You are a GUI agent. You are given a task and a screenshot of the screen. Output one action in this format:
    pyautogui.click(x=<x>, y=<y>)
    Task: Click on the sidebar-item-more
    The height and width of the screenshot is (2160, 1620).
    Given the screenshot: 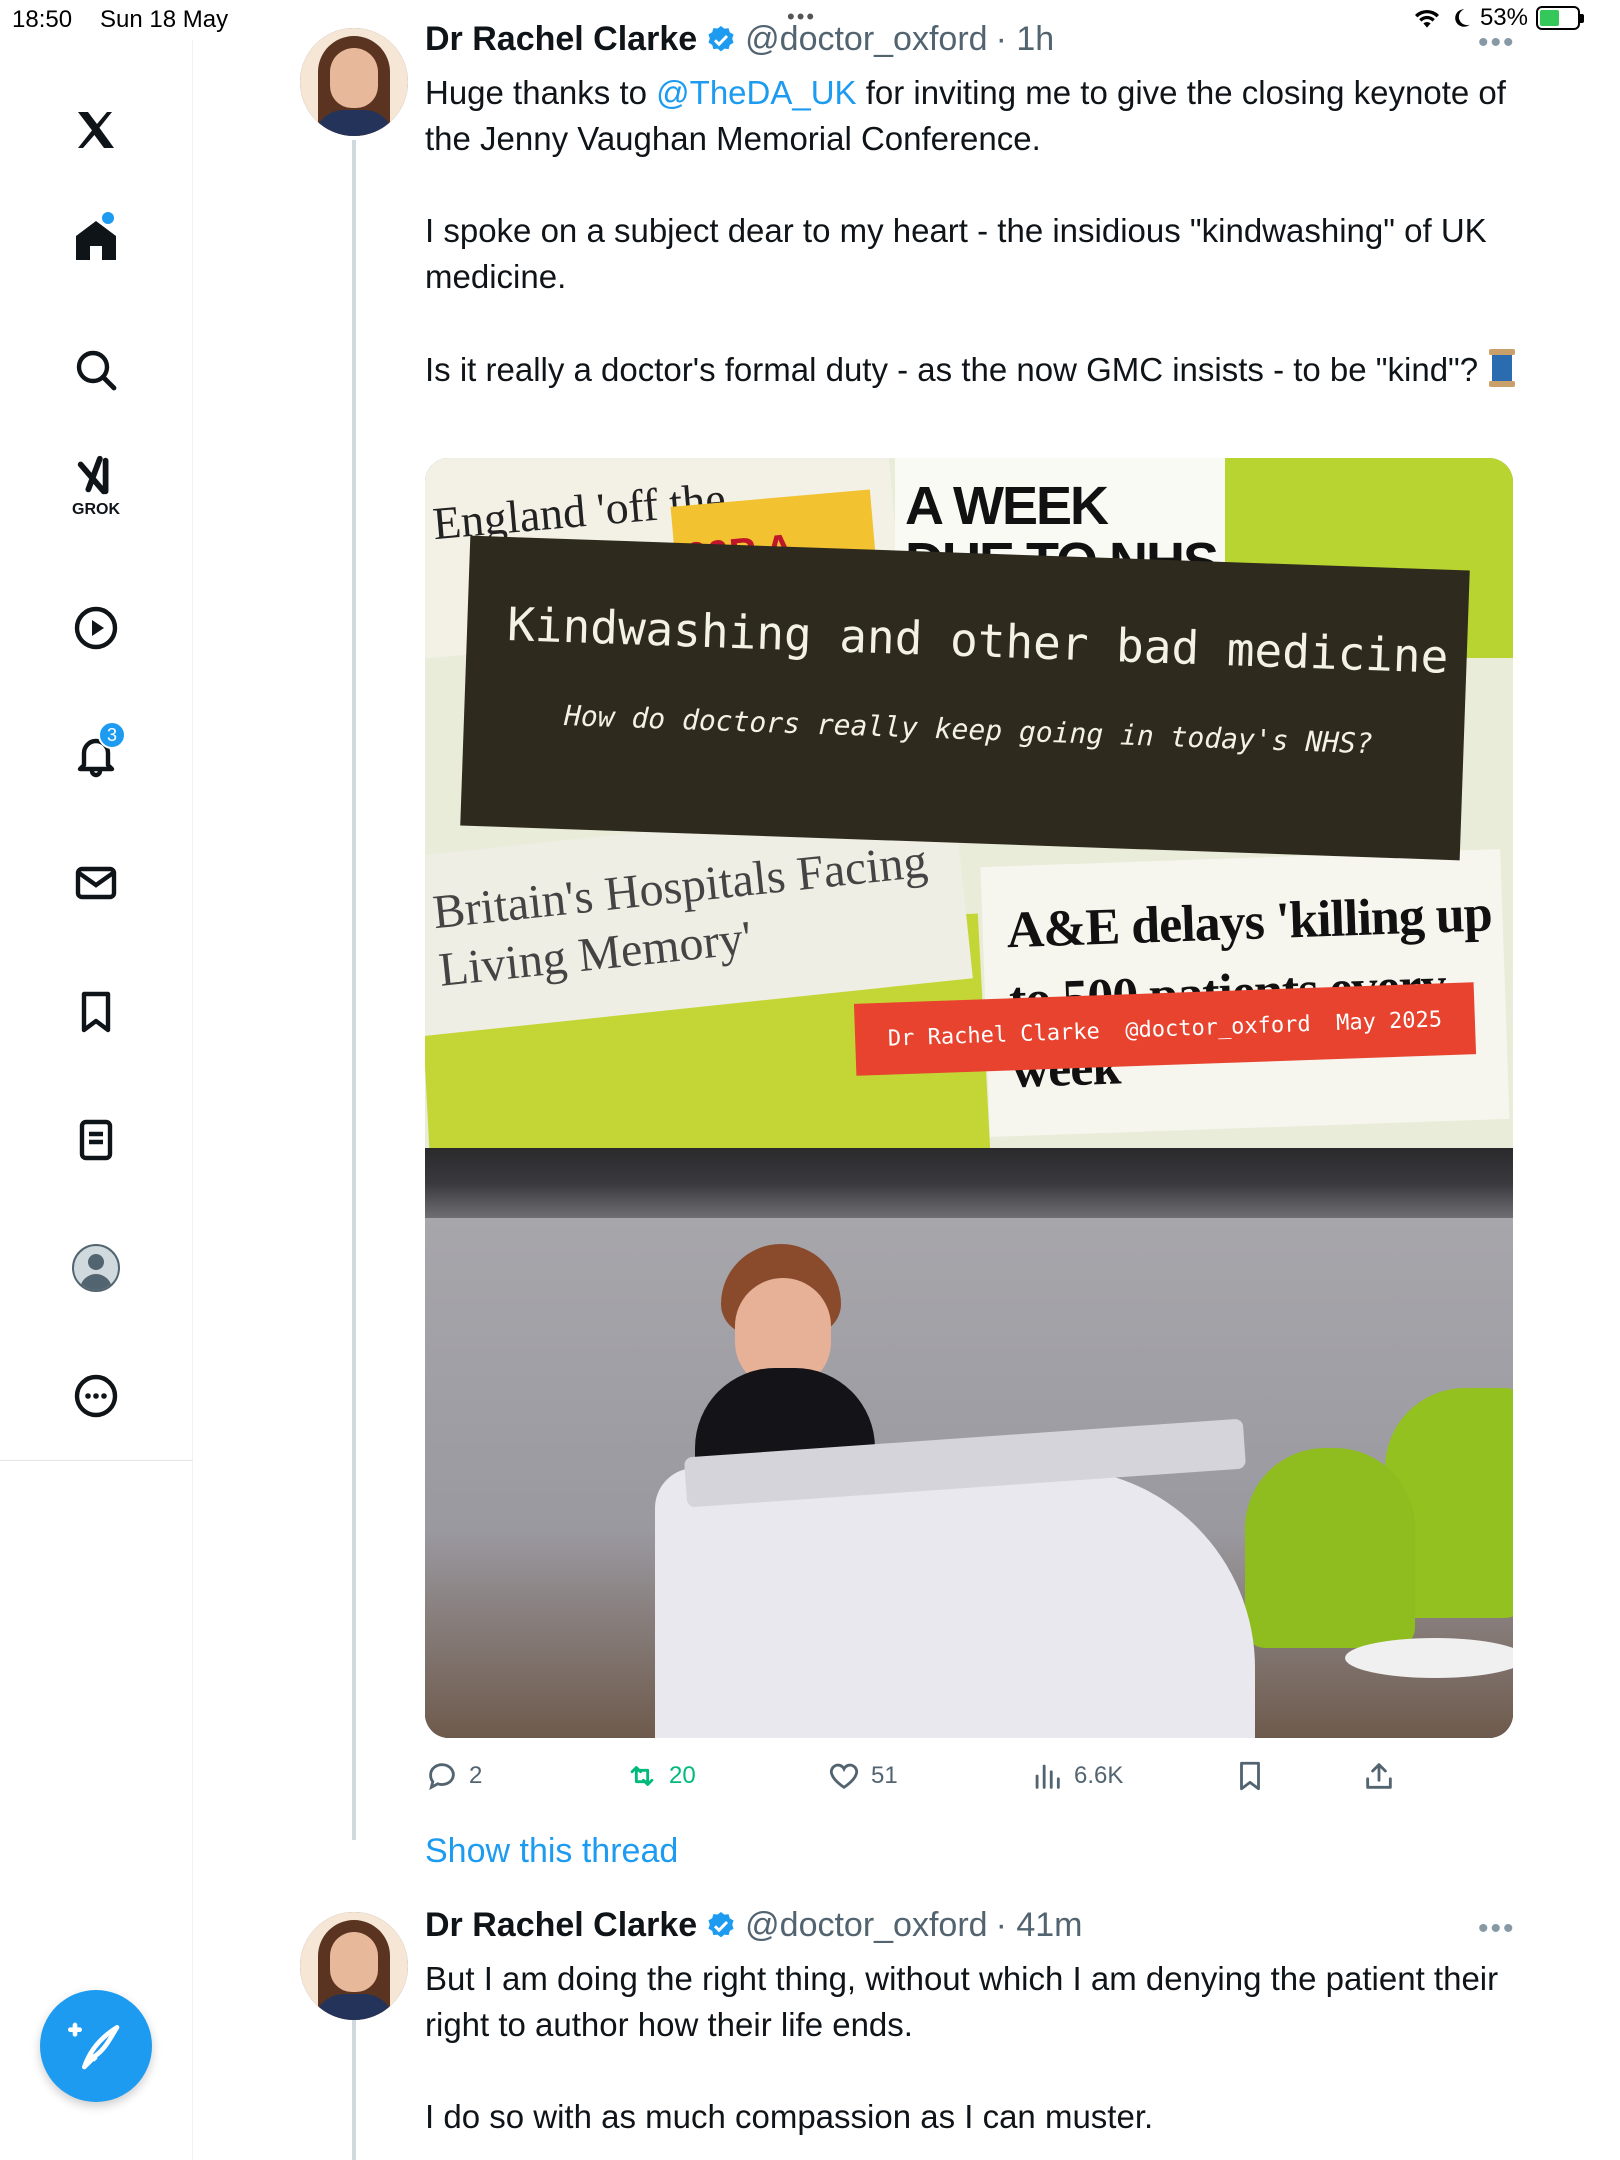 What is the action you would take?
    pyautogui.click(x=96, y=1396)
    